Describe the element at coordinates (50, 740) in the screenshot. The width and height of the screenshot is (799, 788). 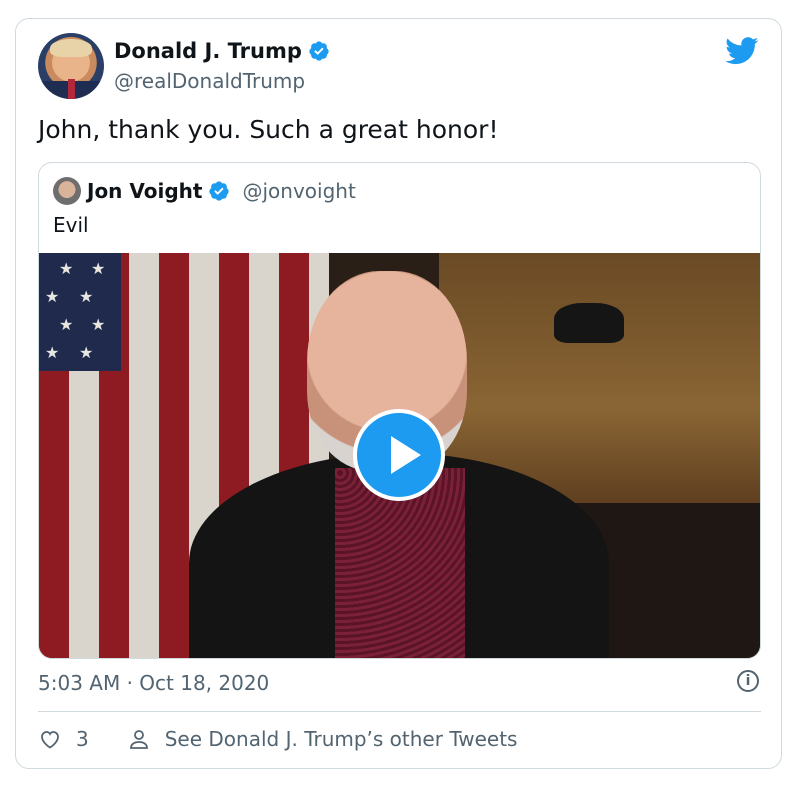
I see `heart-icon` at that location.